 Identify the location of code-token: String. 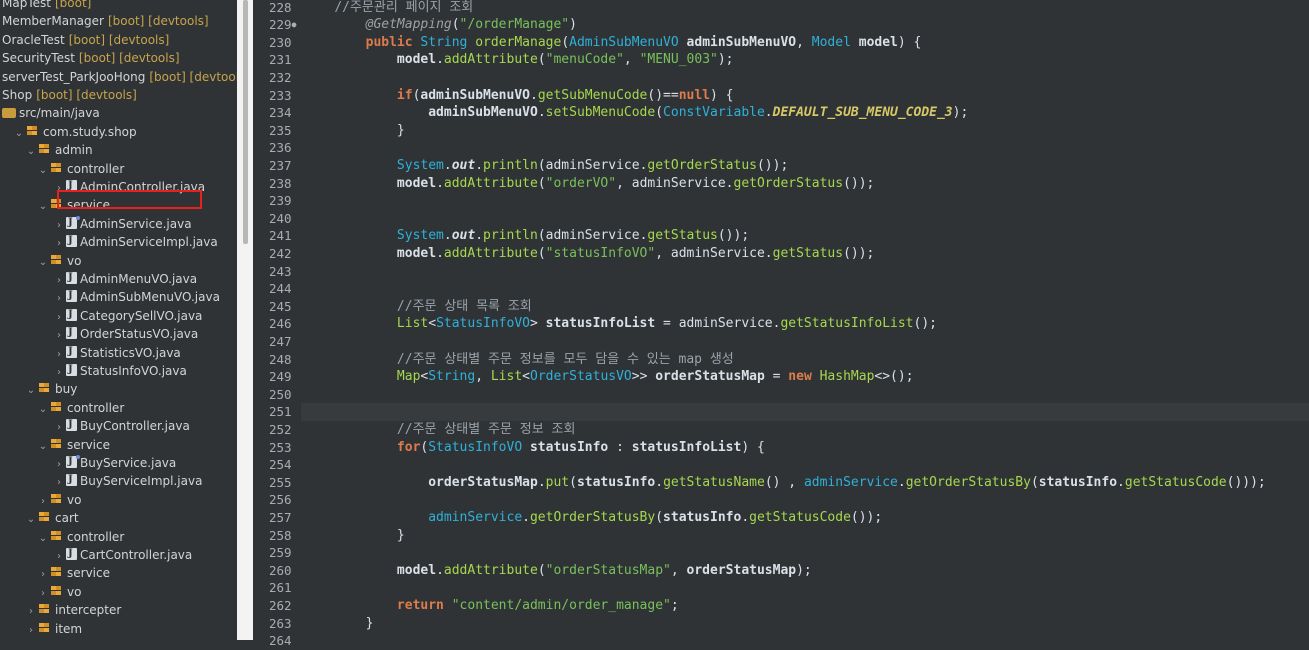
(452, 377).